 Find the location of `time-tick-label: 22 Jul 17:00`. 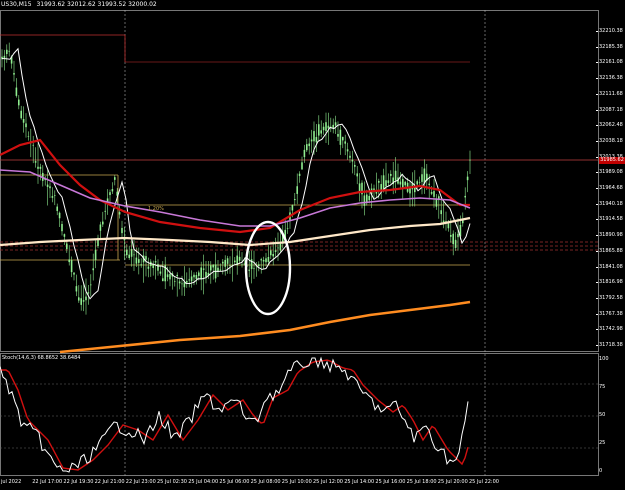

time-tick-label: 22 Jul 17:00 is located at coordinates (47, 482).